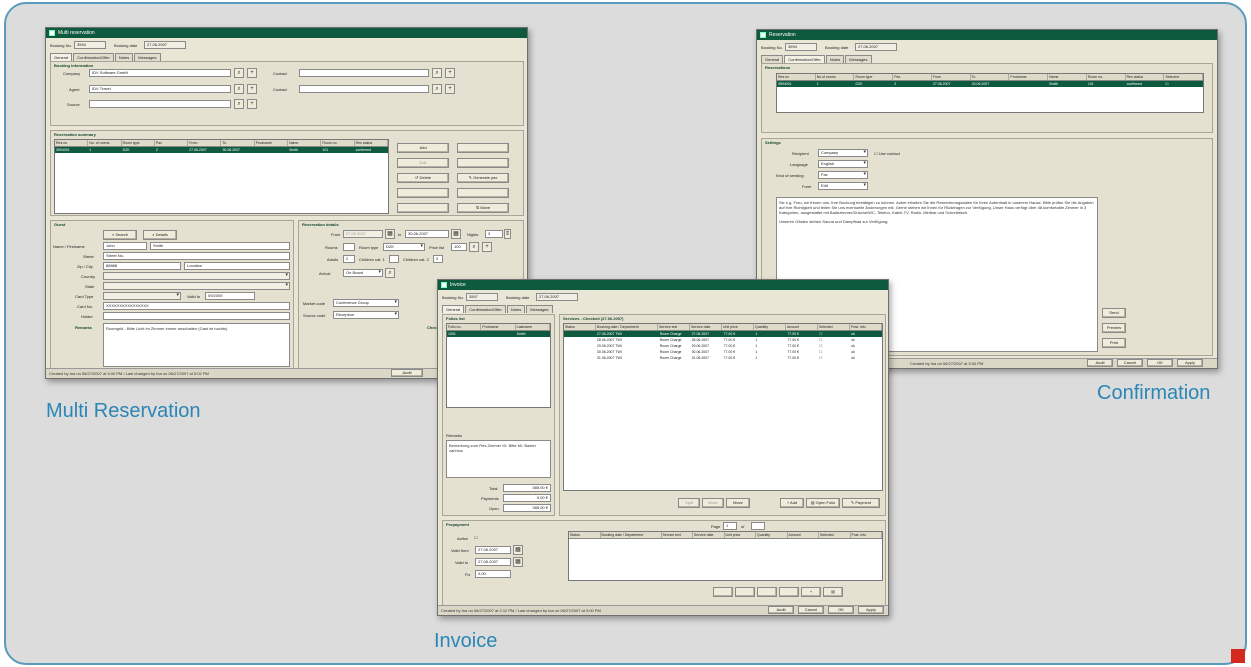 This screenshot has height=667, width=1251. Describe the element at coordinates (142, 296) in the screenshot. I see `card-type-select` at that location.